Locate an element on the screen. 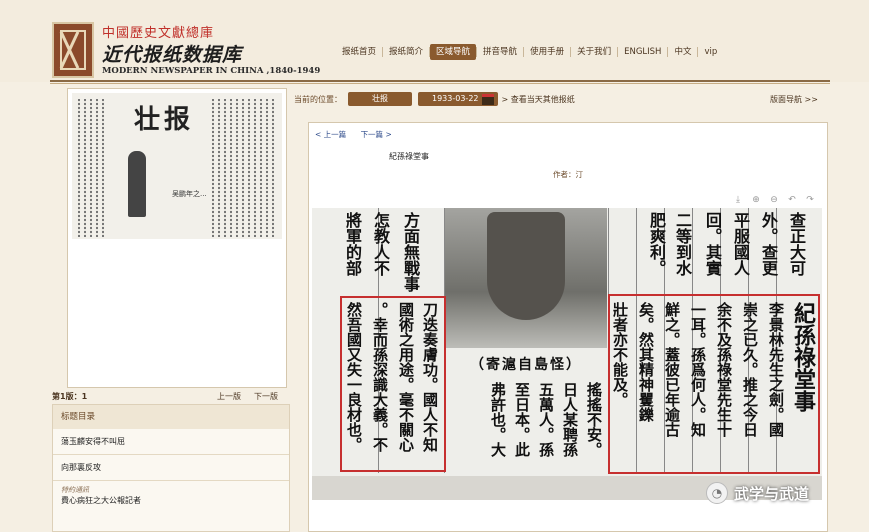 This screenshot has width=869, height=532. date-value: 1933-03-22 is located at coordinates (455, 98).